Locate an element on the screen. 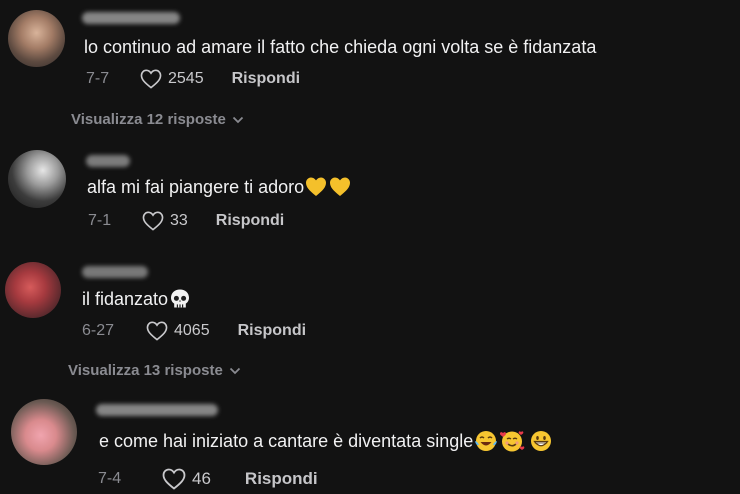 The height and width of the screenshot is (494, 740). like-count: 4065 is located at coordinates (192, 330).